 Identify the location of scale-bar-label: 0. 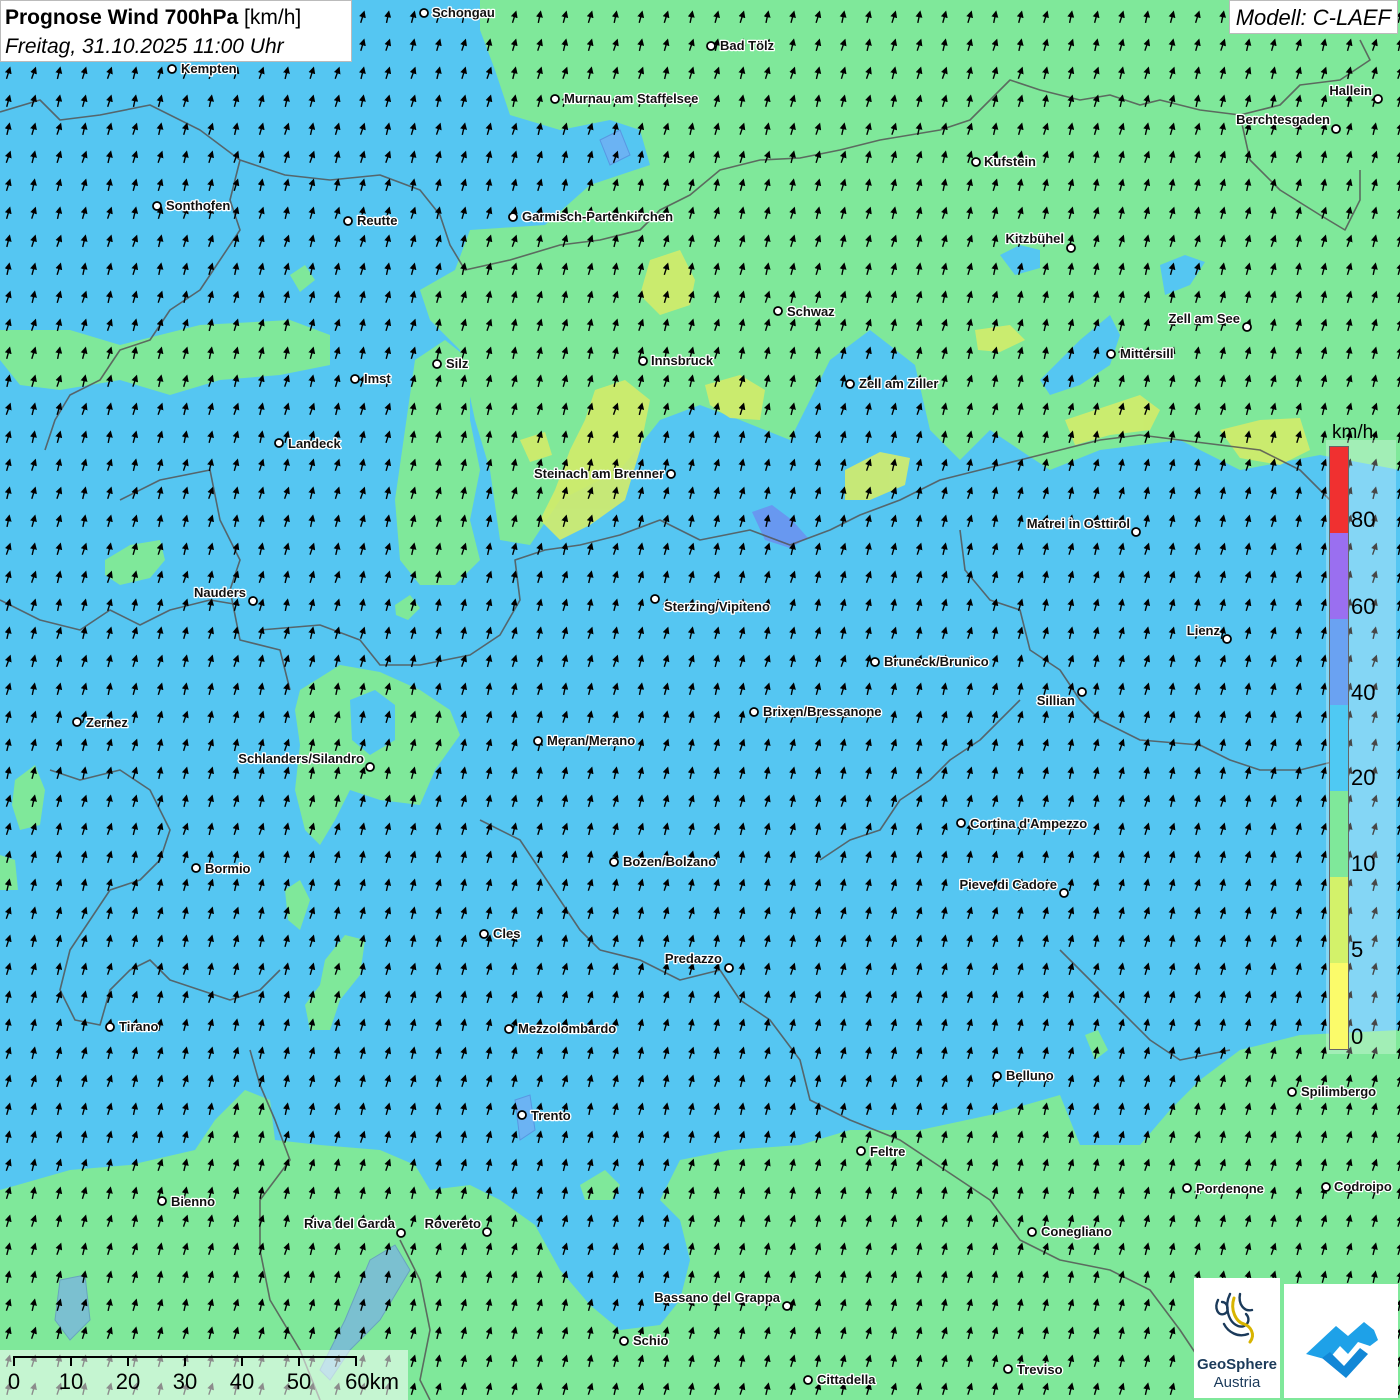
(14, 1381).